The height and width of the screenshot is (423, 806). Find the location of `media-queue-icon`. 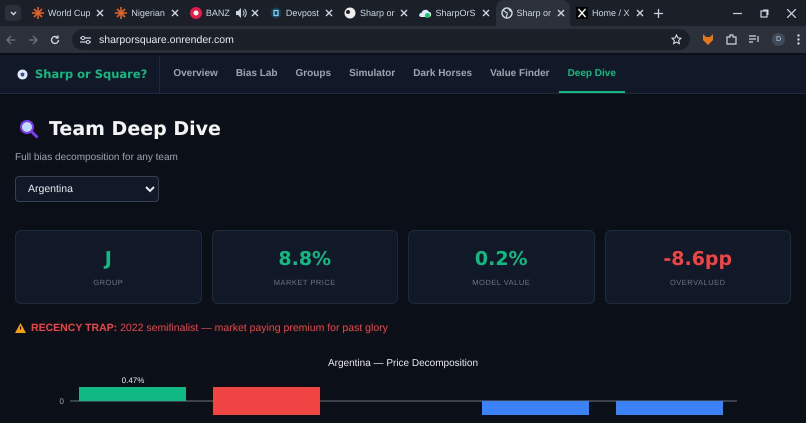

media-queue-icon is located at coordinates (754, 39).